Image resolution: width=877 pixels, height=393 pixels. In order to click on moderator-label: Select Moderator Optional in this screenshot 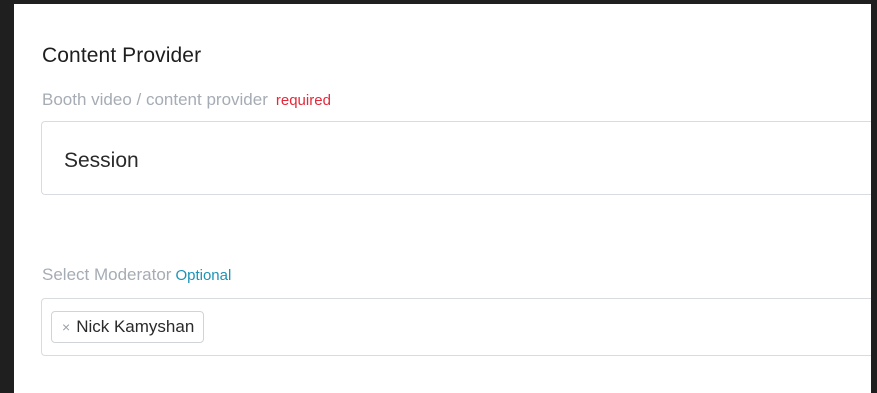, I will do `click(136, 275)`.